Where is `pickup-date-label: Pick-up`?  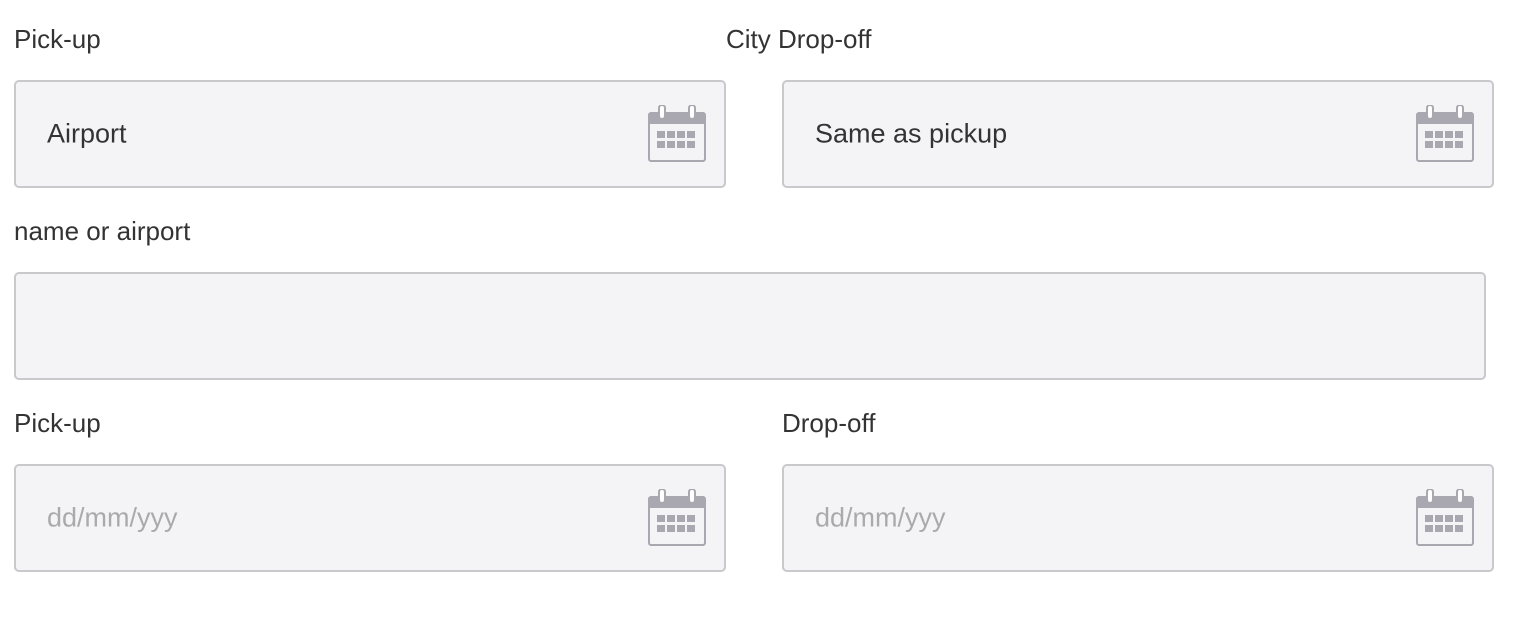
pickup-date-label: Pick-up is located at coordinates (57, 423).